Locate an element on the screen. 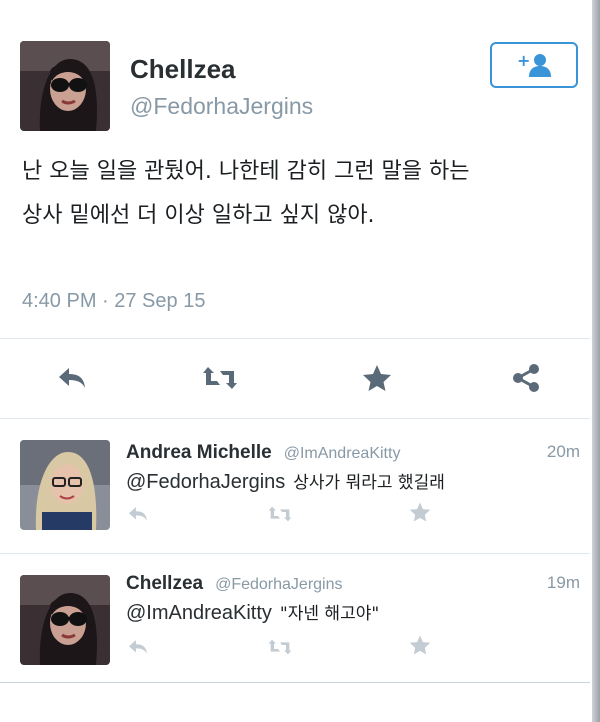  author-handle: @FedorhaJergins is located at coordinates (221, 106).